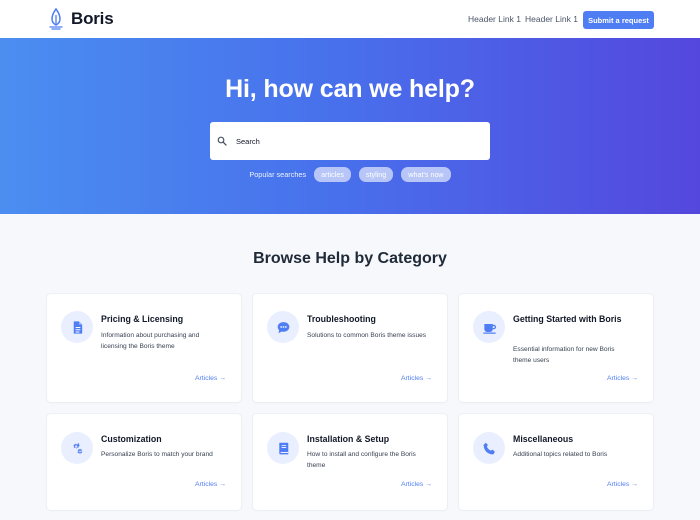  What do you see at coordinates (560, 454) in the screenshot?
I see `category-description: Additional topics related to Boris` at bounding box center [560, 454].